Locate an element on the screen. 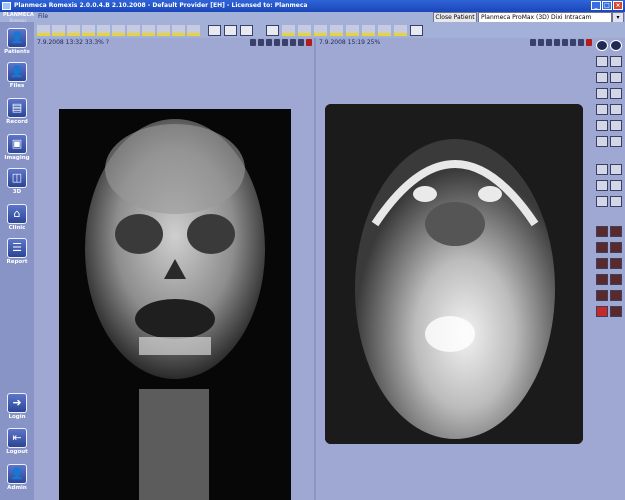  pan-hand-icon is located at coordinates (616, 109).